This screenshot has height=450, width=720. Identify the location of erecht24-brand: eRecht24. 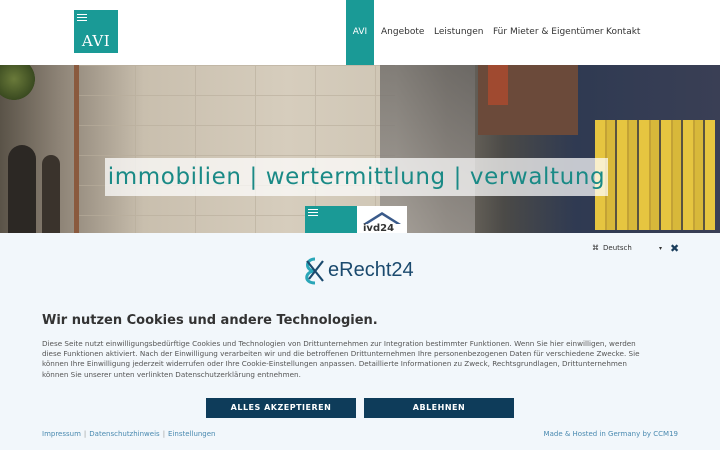
(371, 270).